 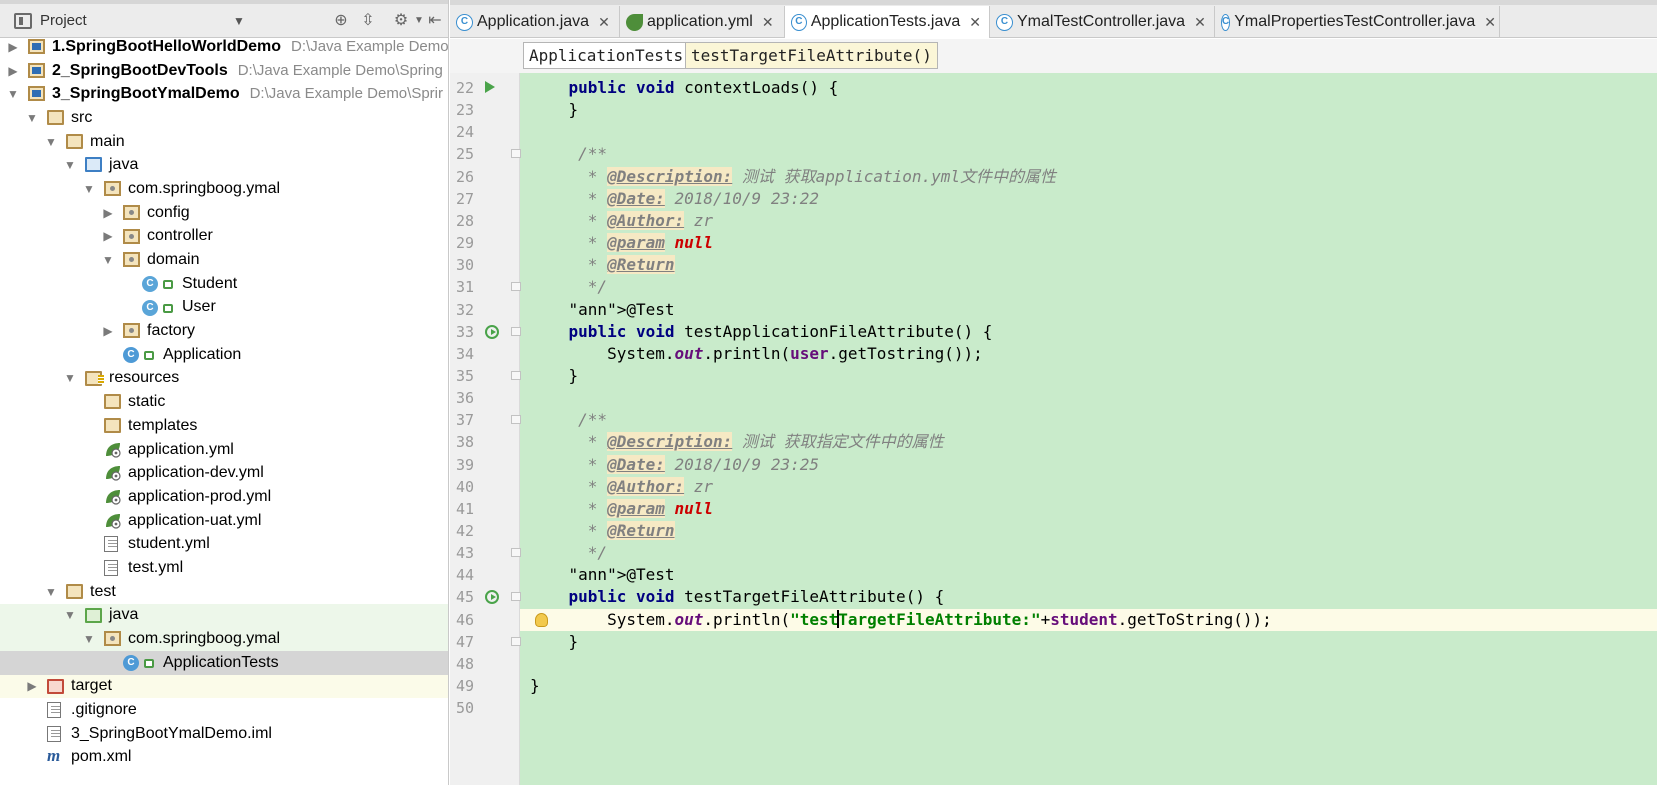 What do you see at coordinates (606, 55) in the screenshot?
I see `breadcrumb-class: ApplicationTests` at bounding box center [606, 55].